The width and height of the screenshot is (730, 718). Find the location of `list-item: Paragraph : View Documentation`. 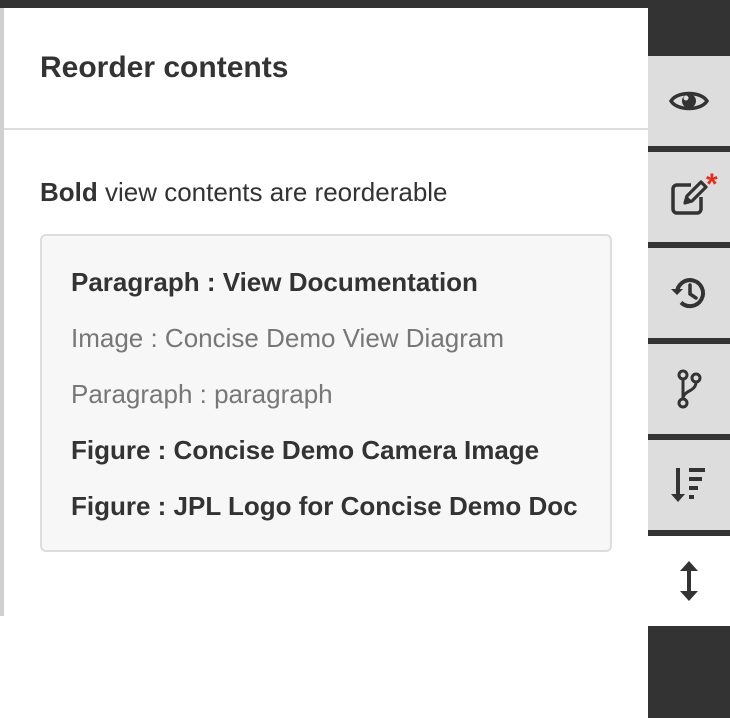

list-item: Paragraph : View Documentation is located at coordinates (326, 282).